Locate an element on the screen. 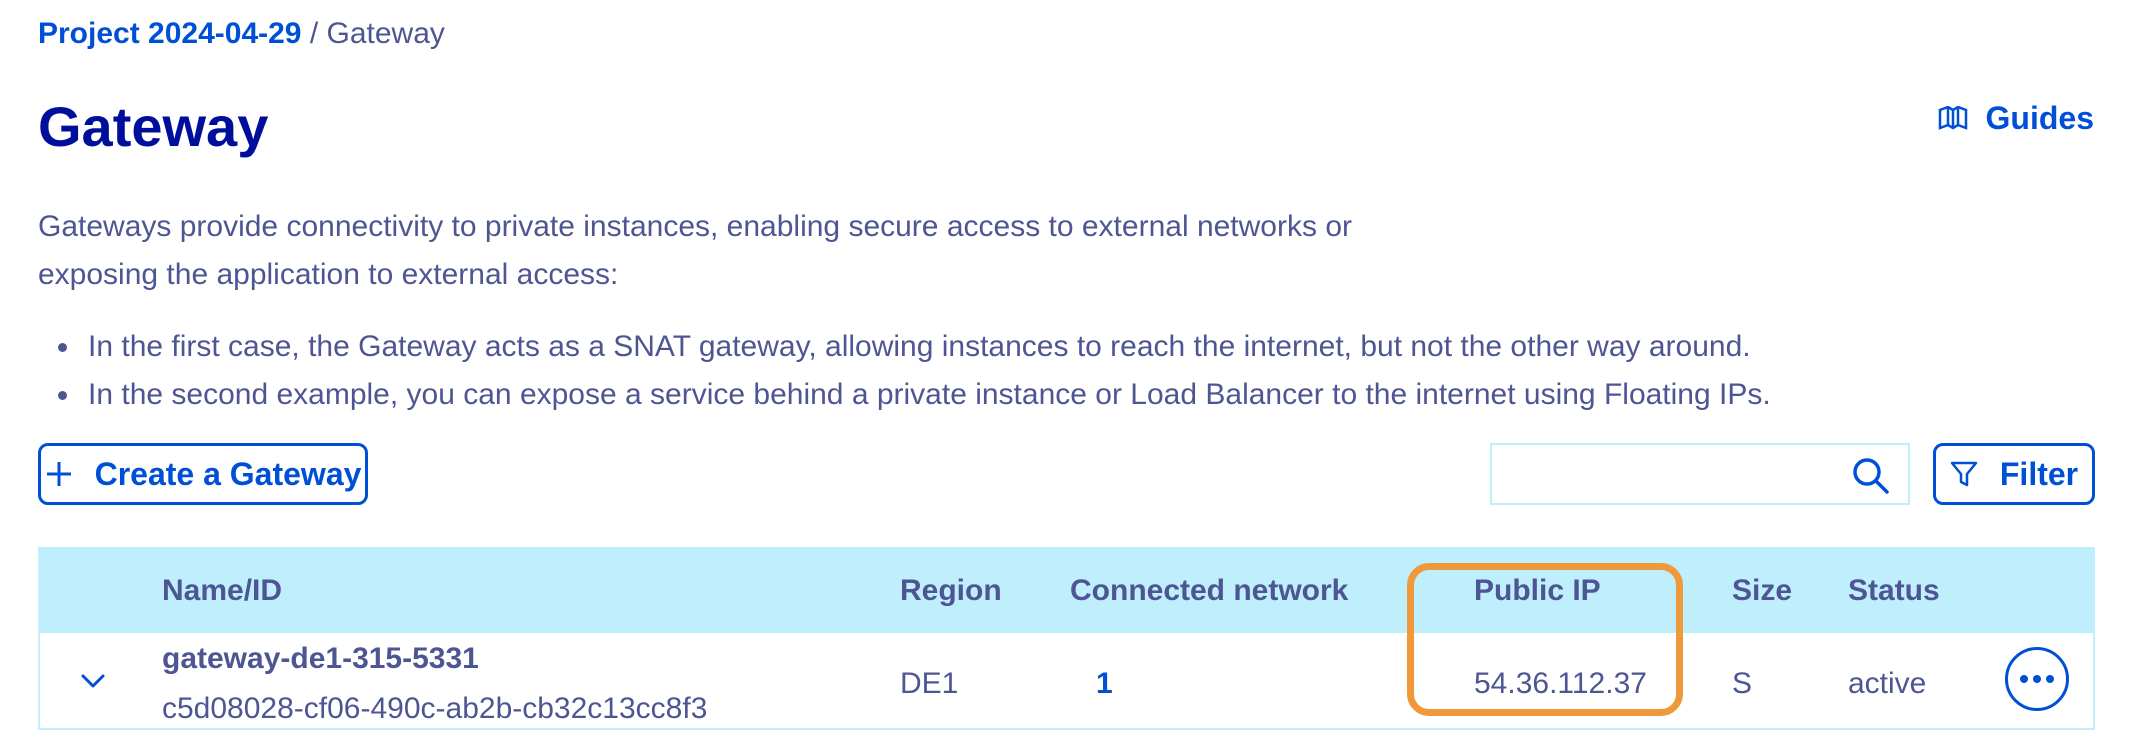 This screenshot has height=750, width=2134. breadcrumb: Project 2024-04-29 / Gateway is located at coordinates (241, 34).